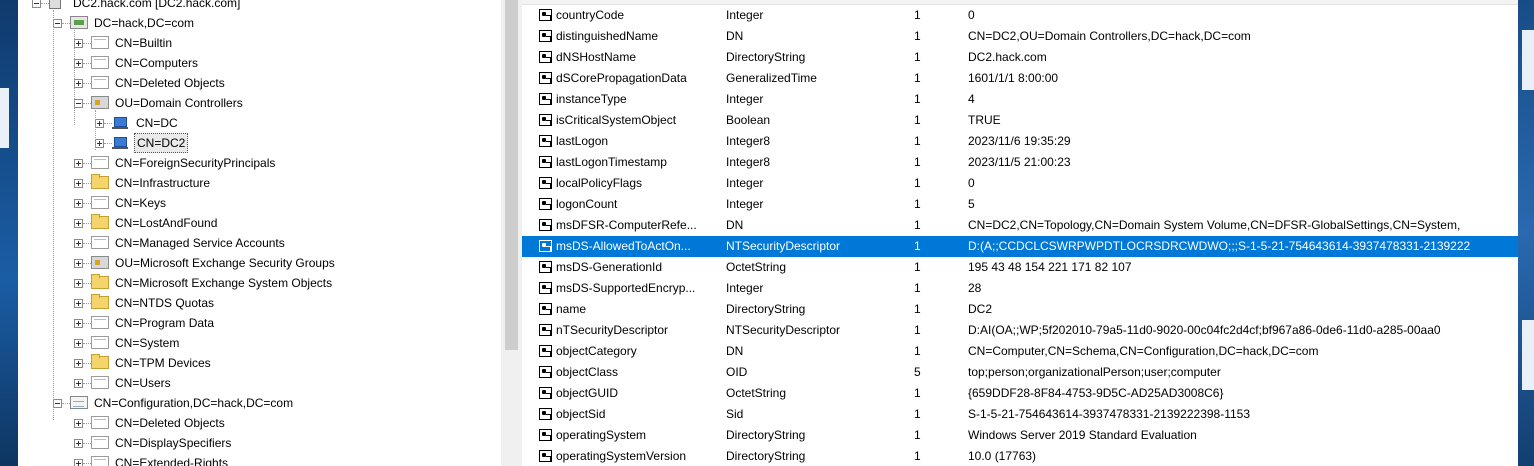  What do you see at coordinates (258, 43) in the screenshot?
I see `tree-item: CN=Builtin` at bounding box center [258, 43].